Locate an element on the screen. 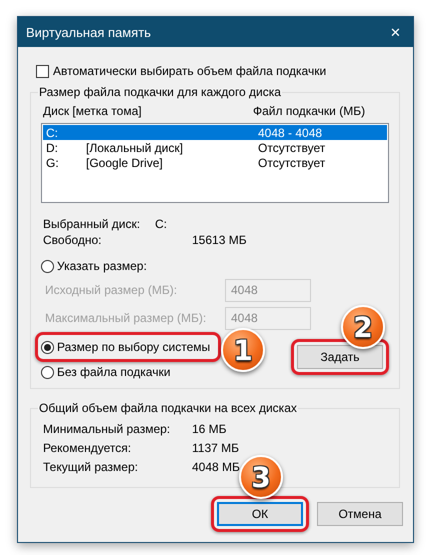  callout-number: 1 is located at coordinates (243, 350).